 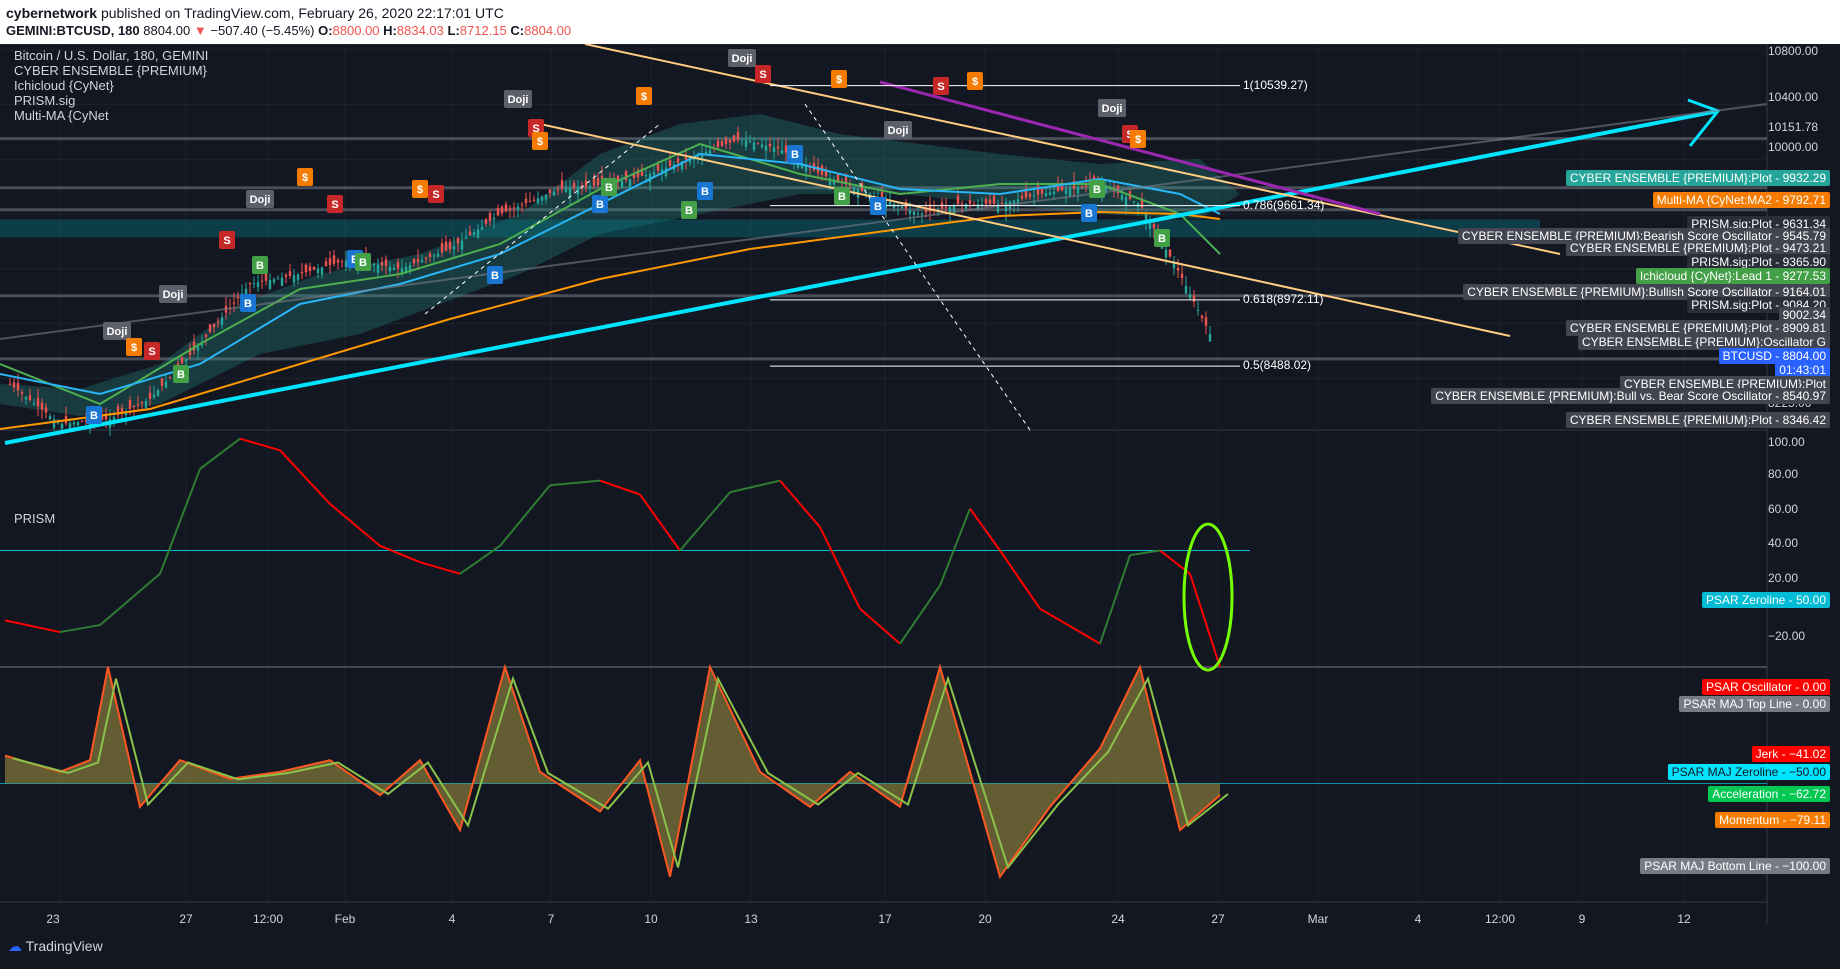 What do you see at coordinates (1772, 820) in the screenshot?
I see `prism-label: Momentum - −79.11` at bounding box center [1772, 820].